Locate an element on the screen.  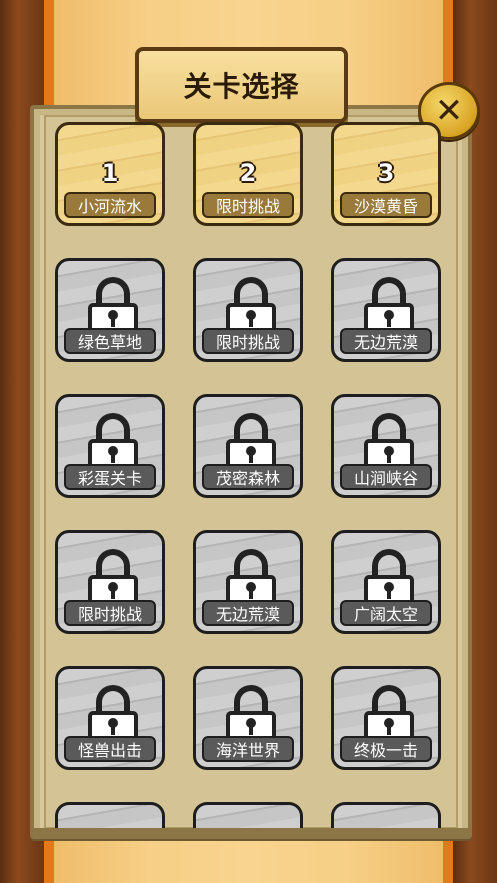
level-tile-1: 1 小河流水 is located at coordinates (110, 174).